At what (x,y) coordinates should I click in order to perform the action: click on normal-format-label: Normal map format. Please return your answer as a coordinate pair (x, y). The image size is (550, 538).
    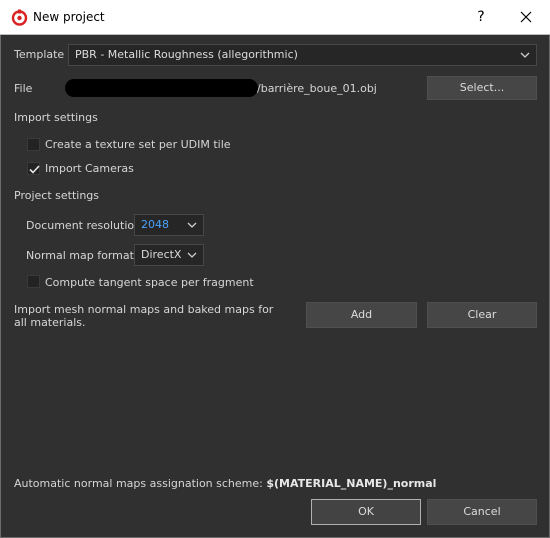
    Looking at the image, I should click on (80, 255).